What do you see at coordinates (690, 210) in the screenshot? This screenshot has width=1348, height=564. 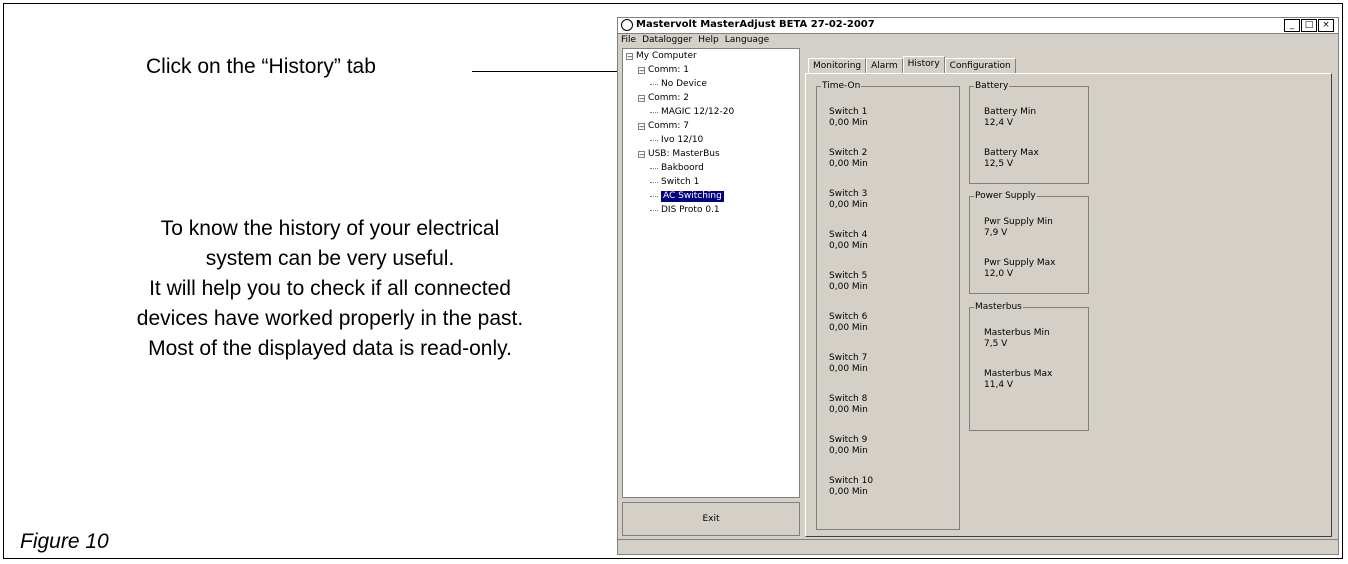 I see `tree-item-label: DIS Proto 0.1` at bounding box center [690, 210].